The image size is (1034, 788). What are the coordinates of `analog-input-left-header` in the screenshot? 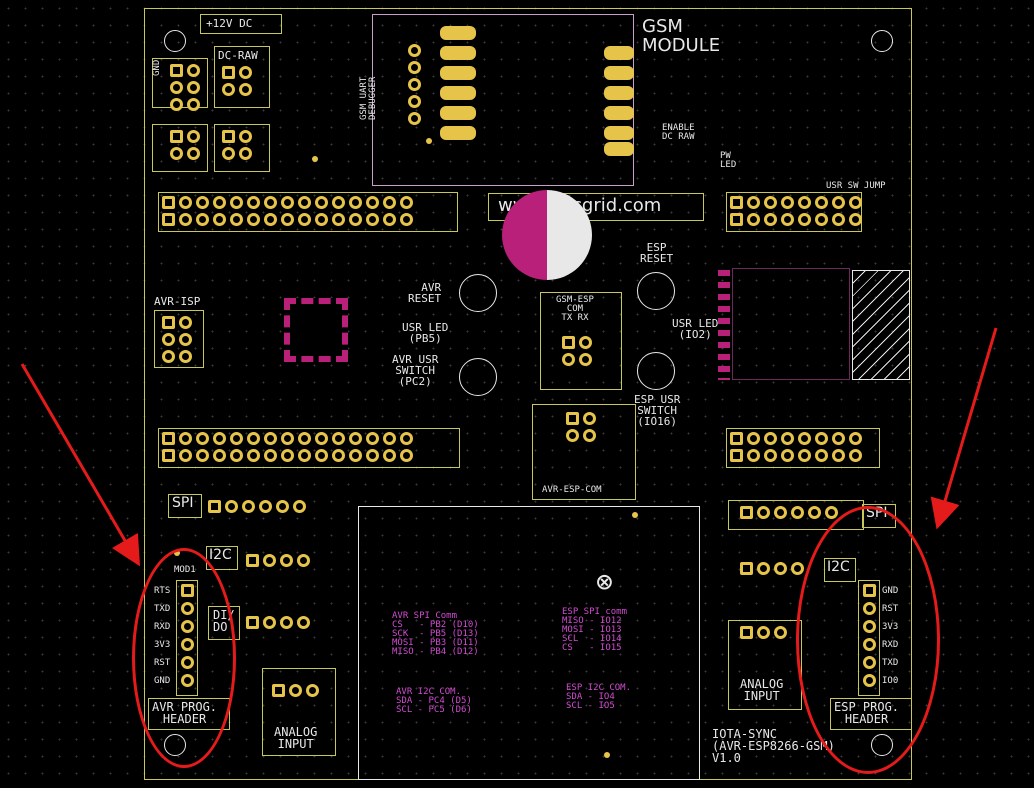 It's located at (295, 690).